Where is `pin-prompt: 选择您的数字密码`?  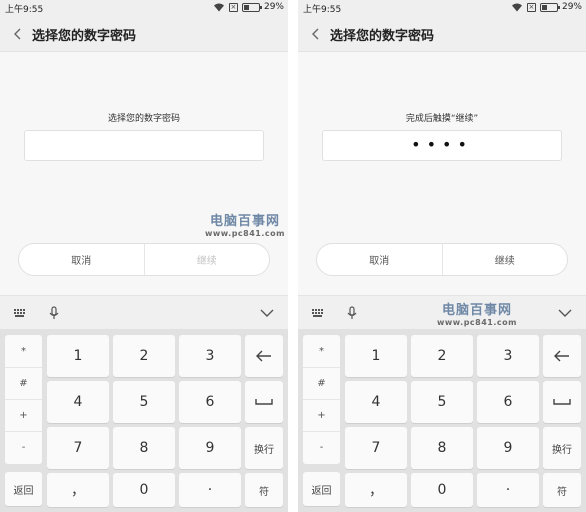
pin-prompt: 选择您的数字密码 is located at coordinates (143, 119).